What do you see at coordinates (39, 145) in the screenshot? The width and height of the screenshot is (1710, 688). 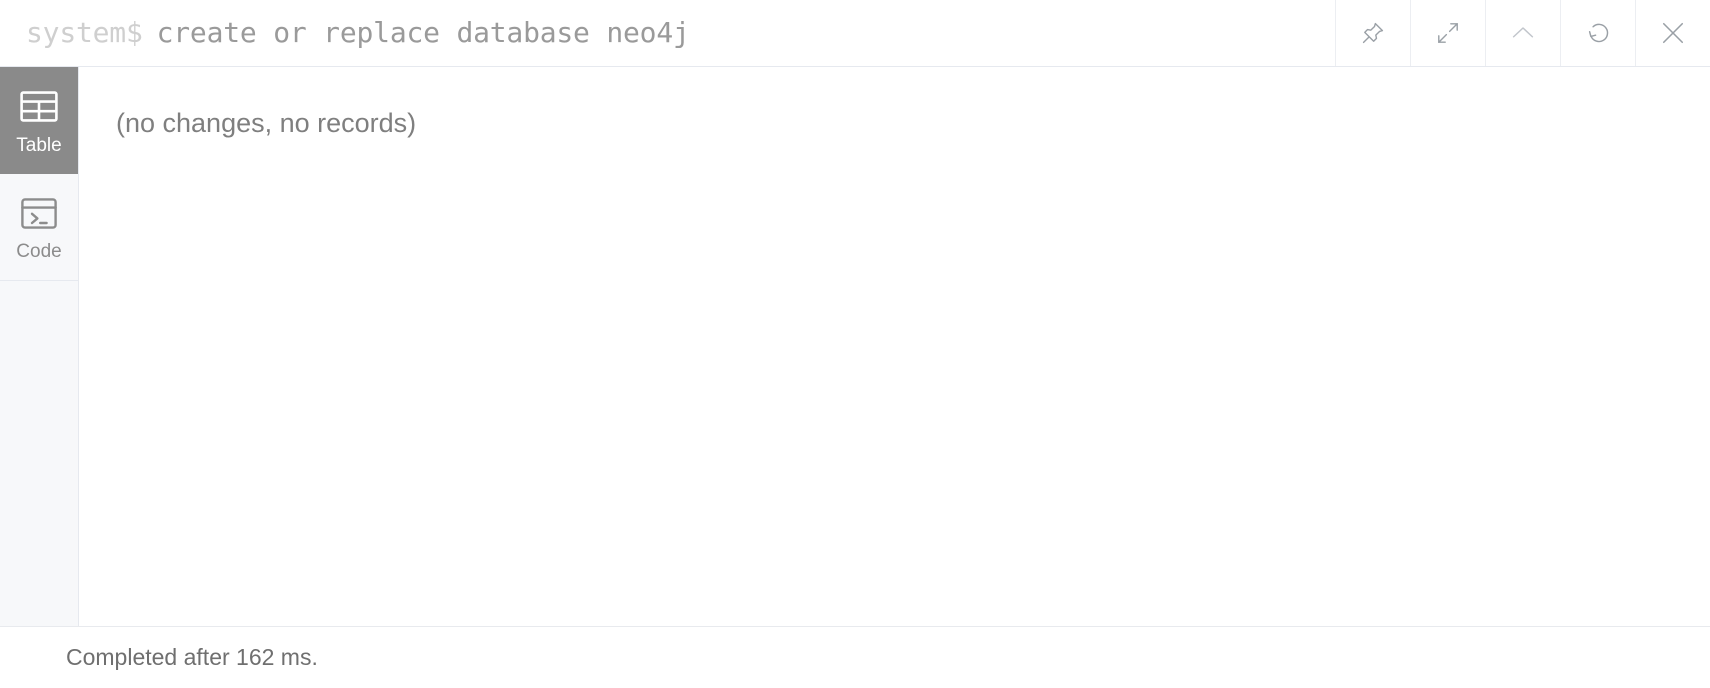 I see `view-item-label: Table` at bounding box center [39, 145].